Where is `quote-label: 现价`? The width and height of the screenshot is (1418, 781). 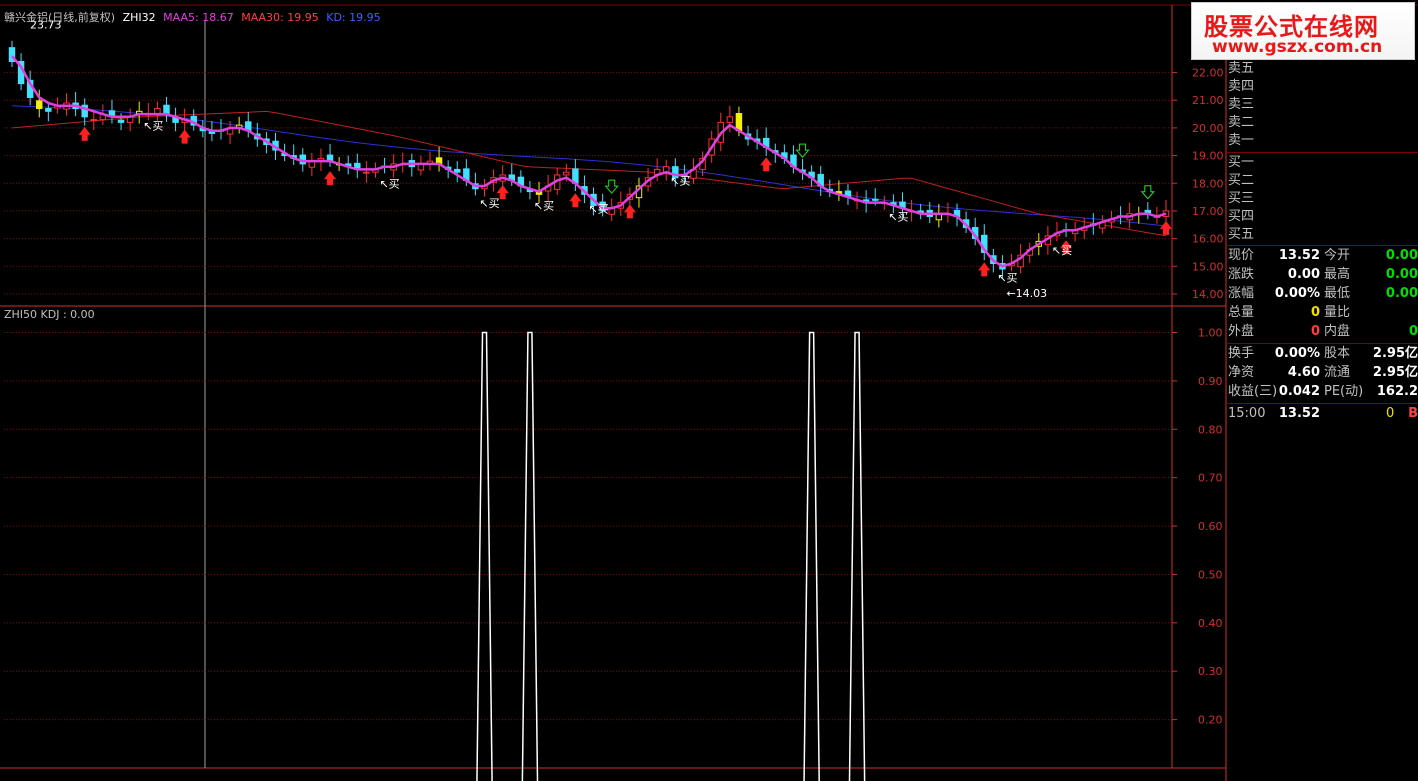
quote-label: 现价 is located at coordinates (1241, 255).